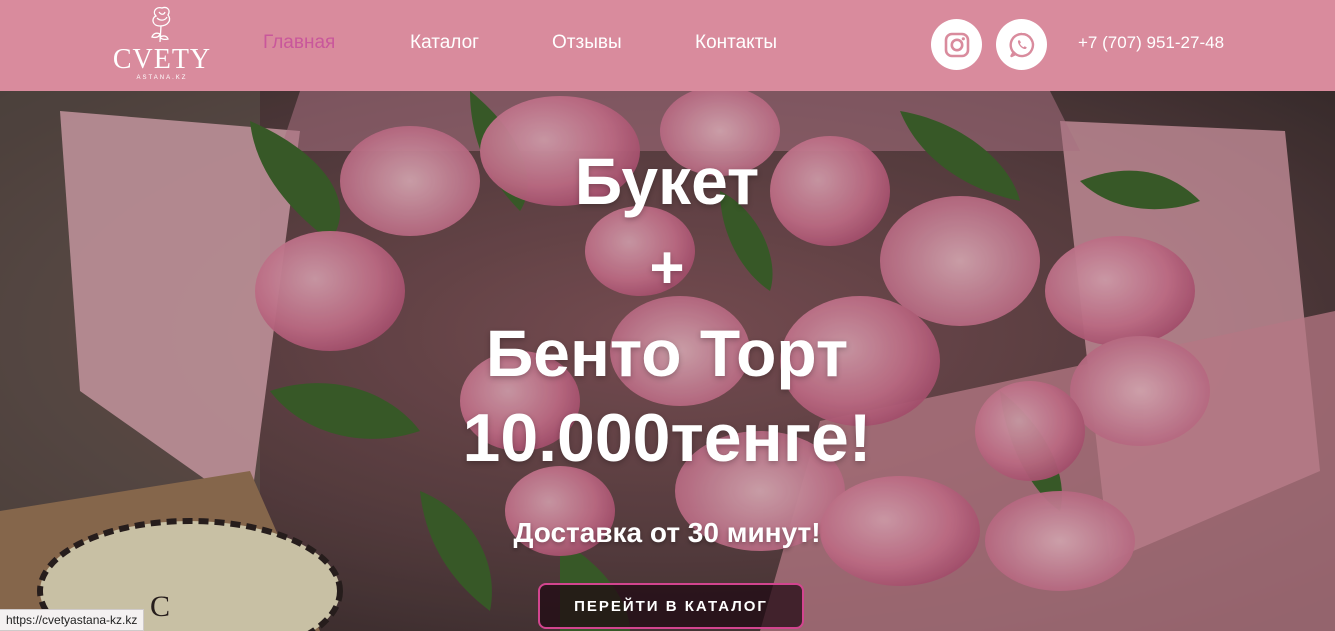  I want to click on hero-title-plus: +, so click(667, 267).